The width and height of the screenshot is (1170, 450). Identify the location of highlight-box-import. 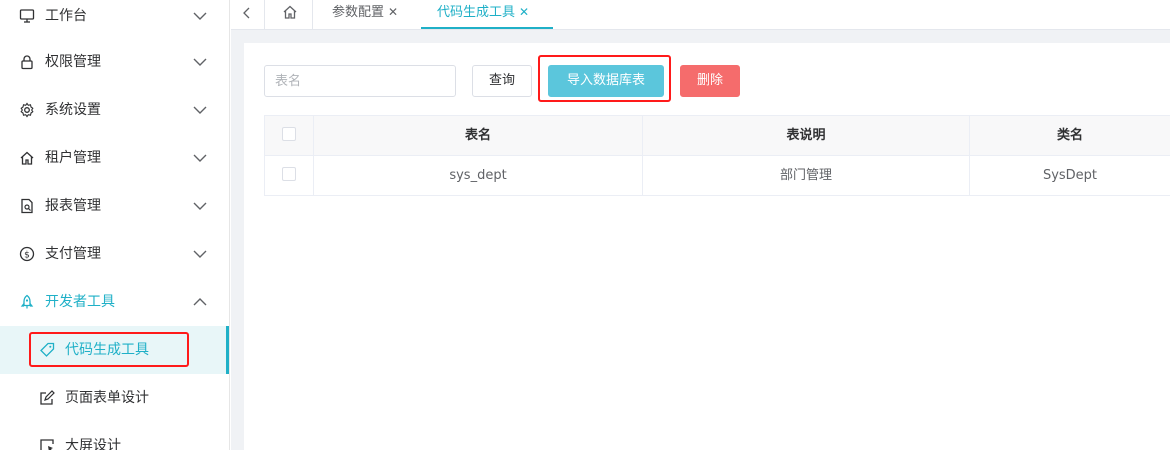
(604, 78).